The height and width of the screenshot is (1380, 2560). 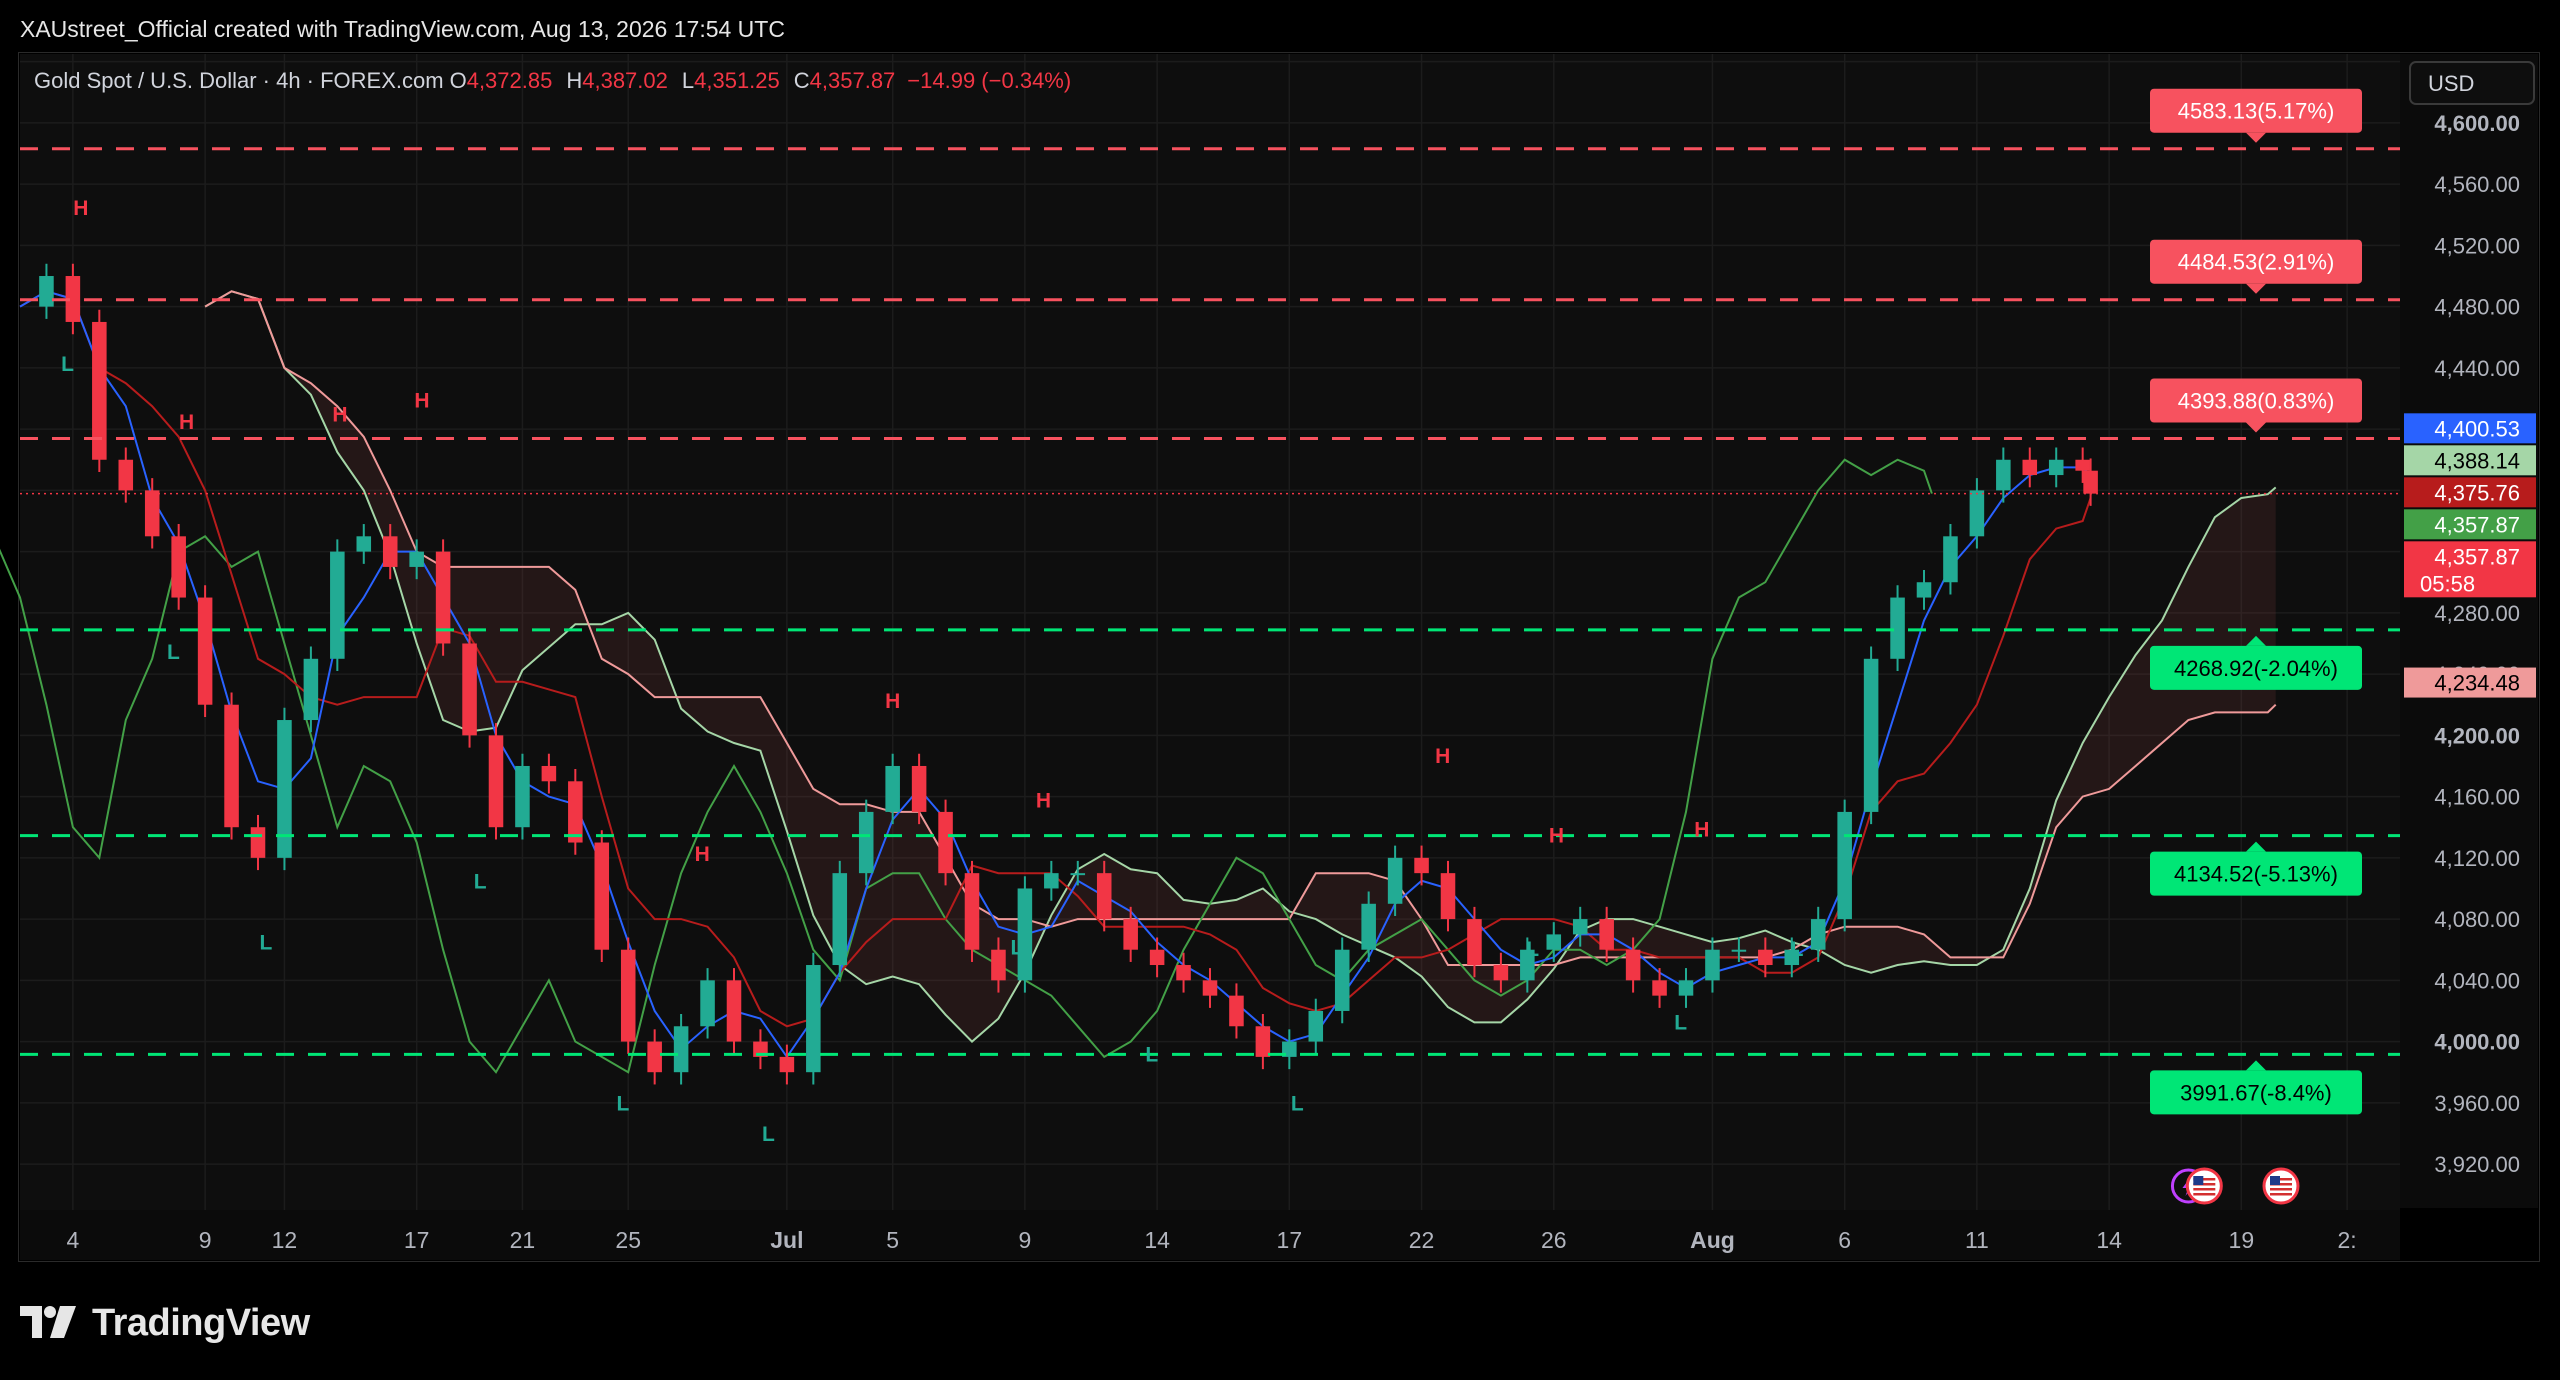 I want to click on price-tag-value: 4,375.76, so click(x=2477, y=492).